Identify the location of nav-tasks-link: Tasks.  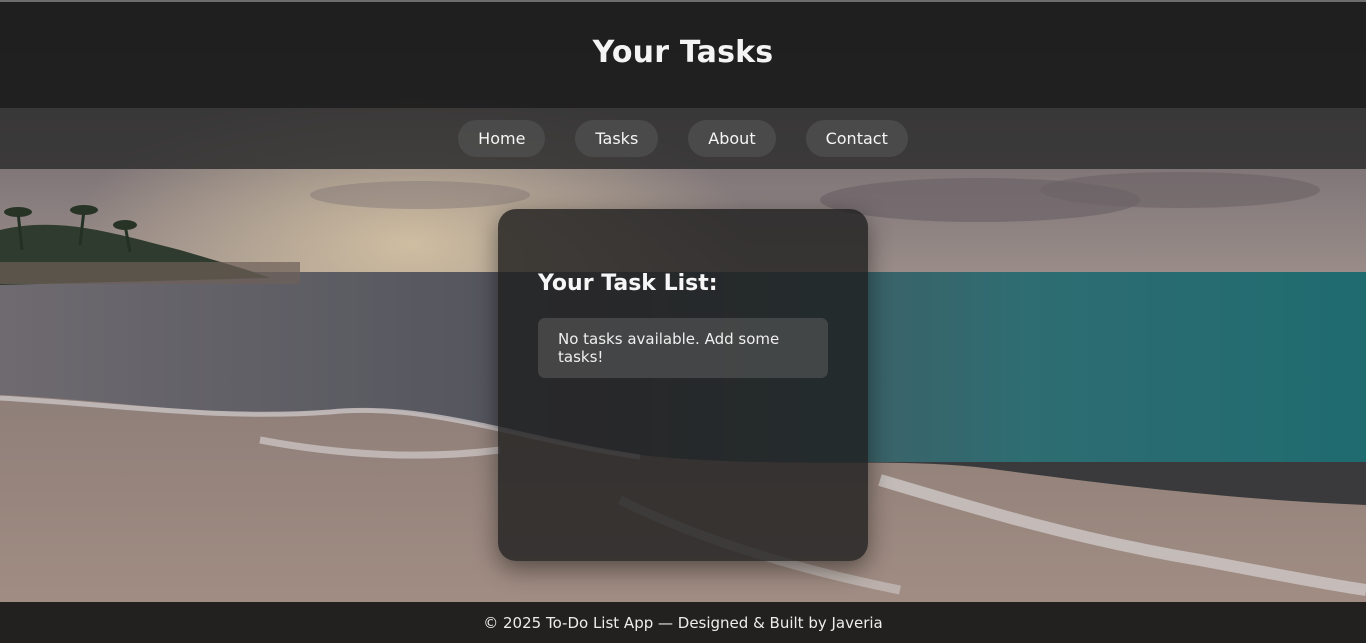
(617, 138).